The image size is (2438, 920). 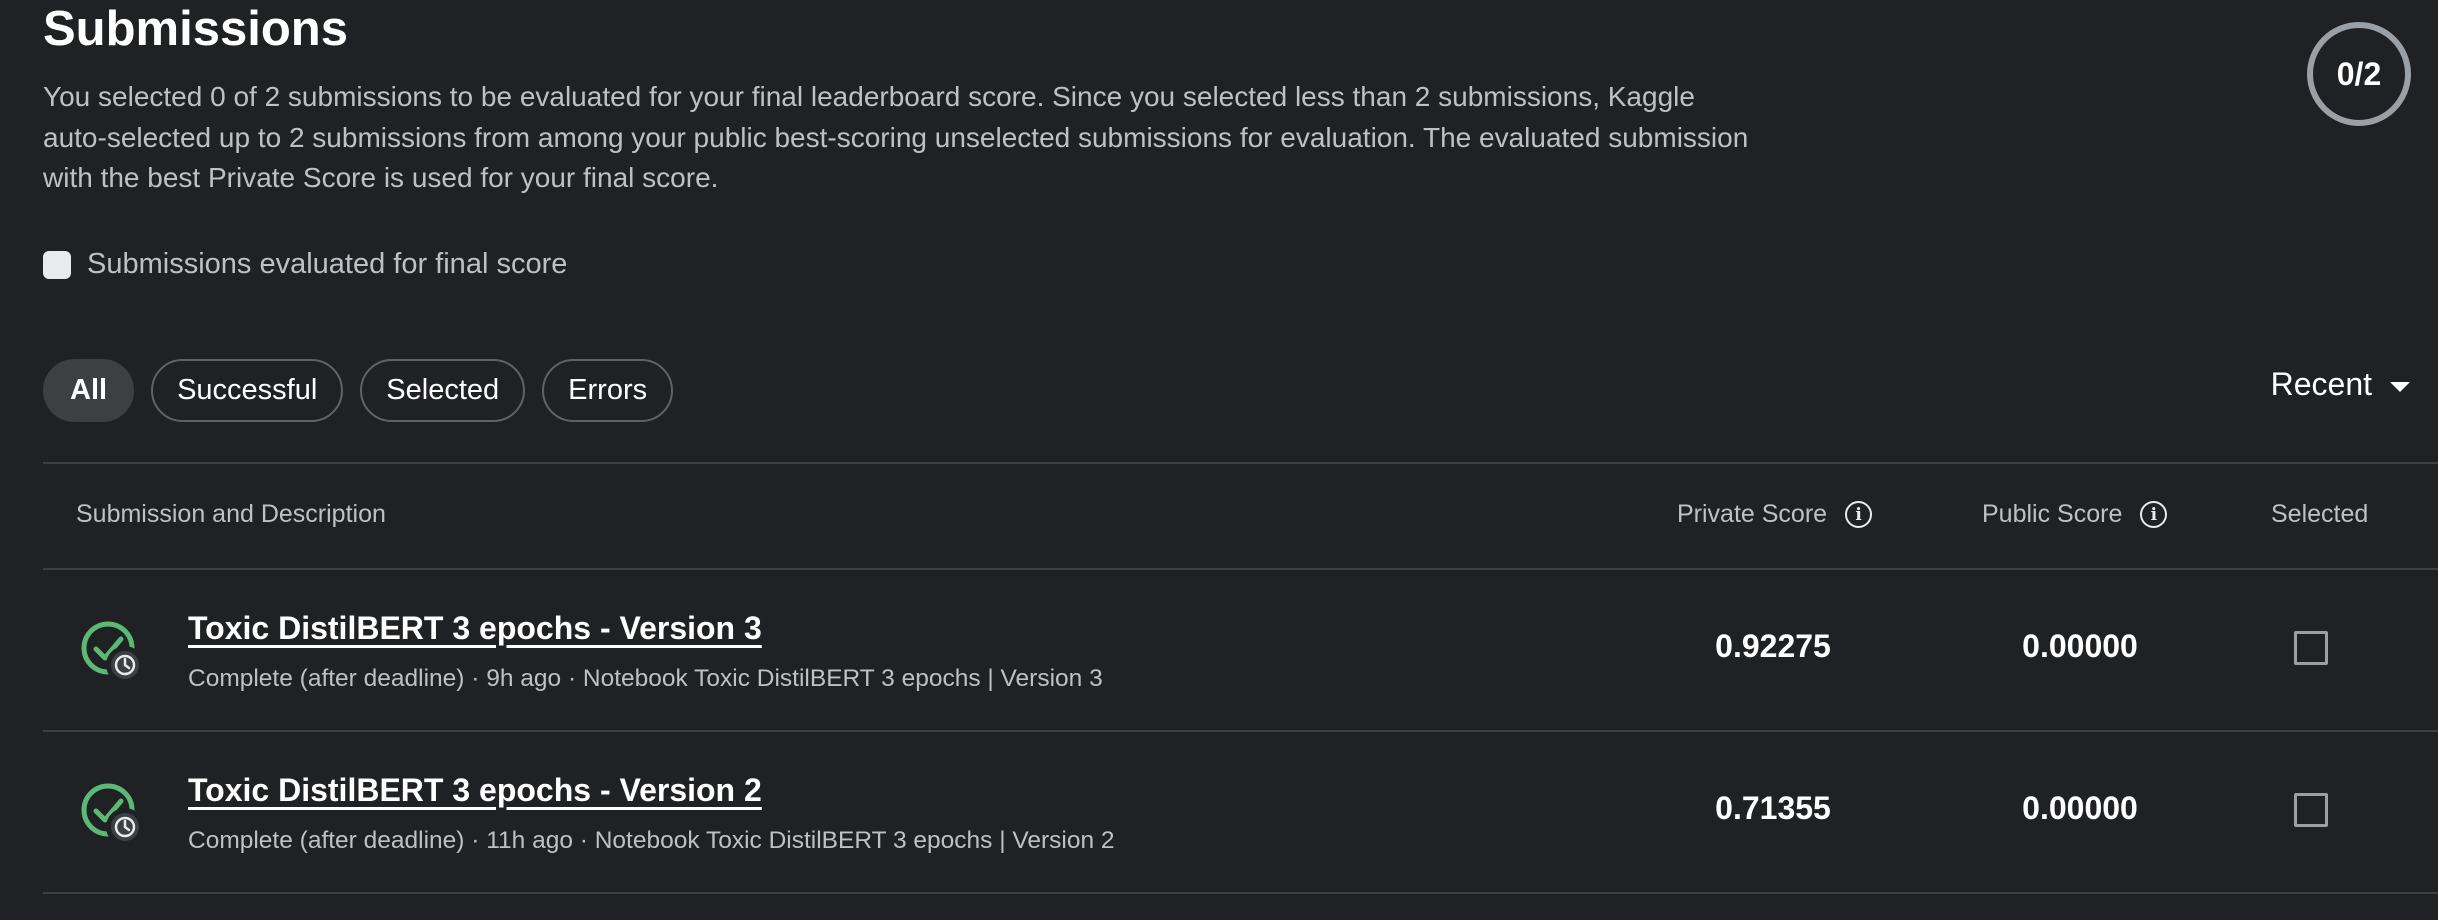 What do you see at coordinates (358, 390) in the screenshot?
I see `filter-chips: All Successful Selected Errors` at bounding box center [358, 390].